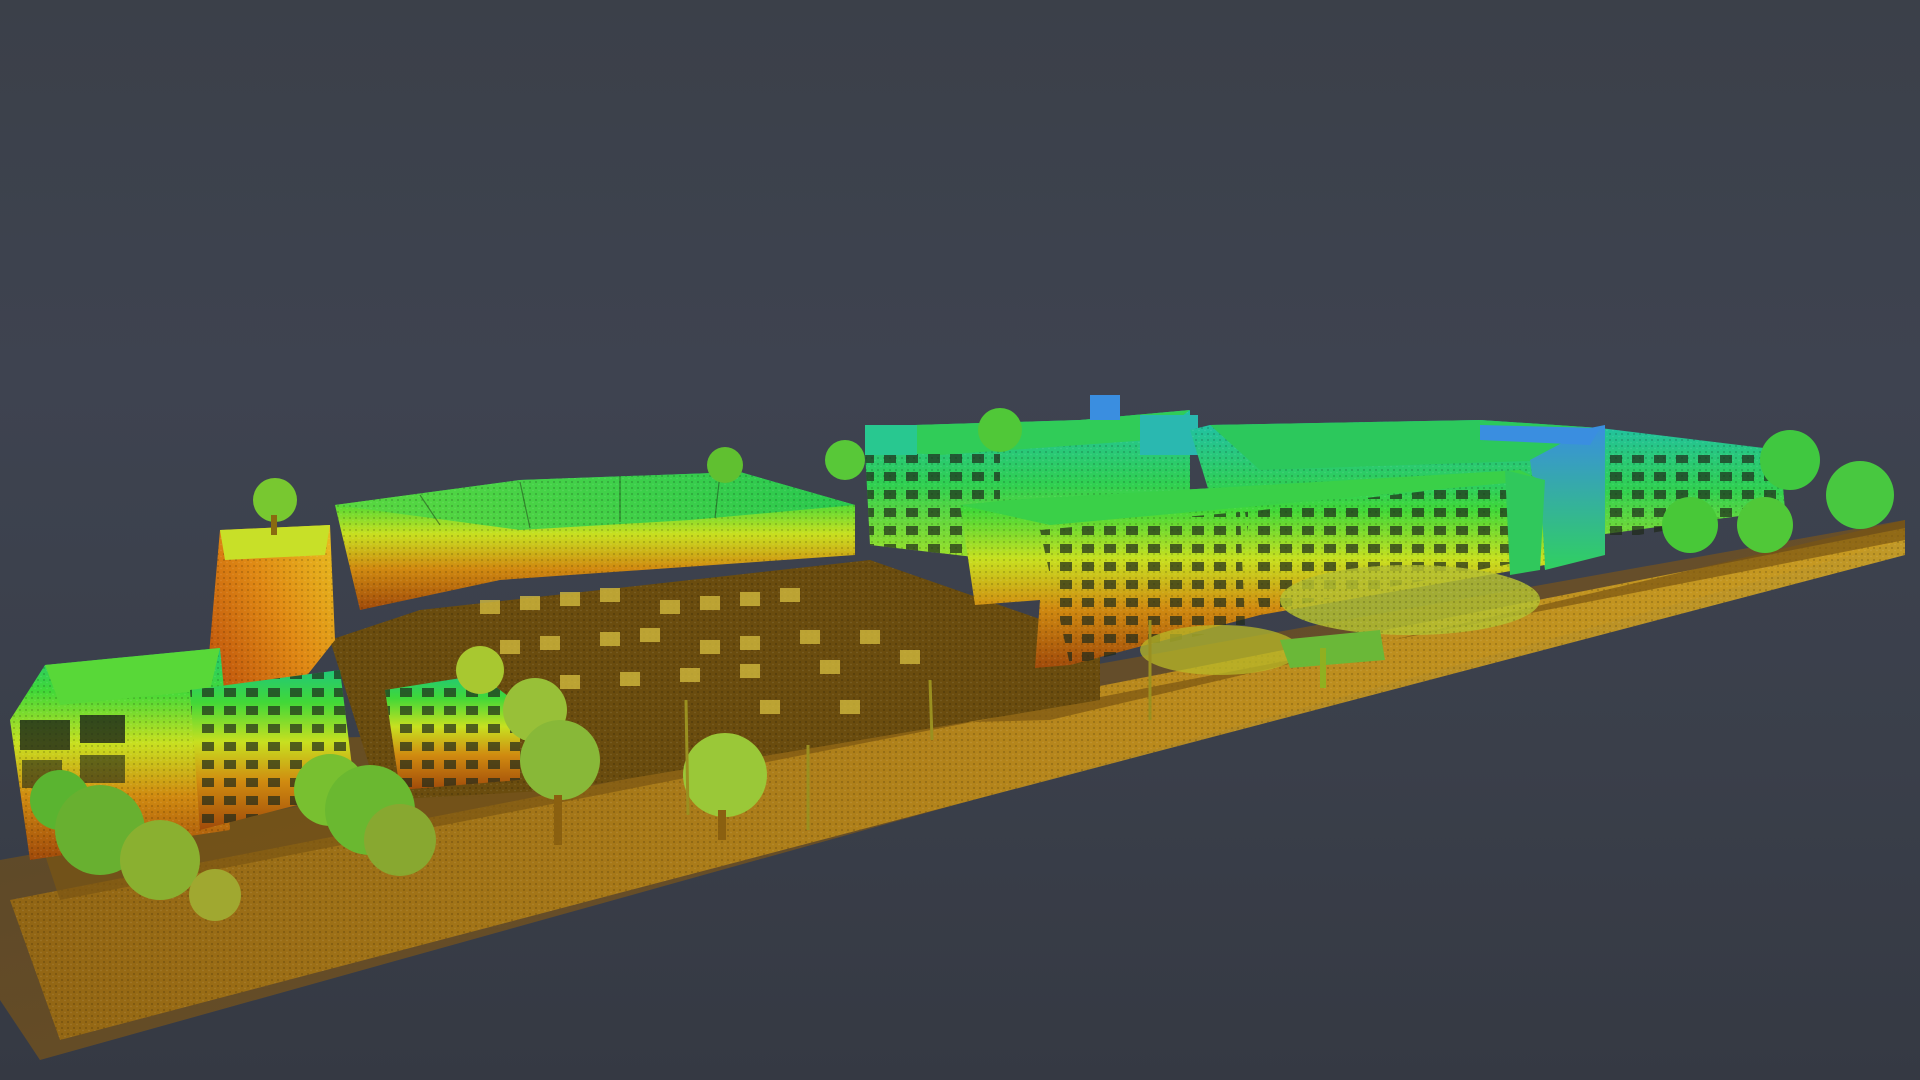 The width and height of the screenshot is (1920, 1080). What do you see at coordinates (452, 732) in the screenshot?
I see `front-small-building` at bounding box center [452, 732].